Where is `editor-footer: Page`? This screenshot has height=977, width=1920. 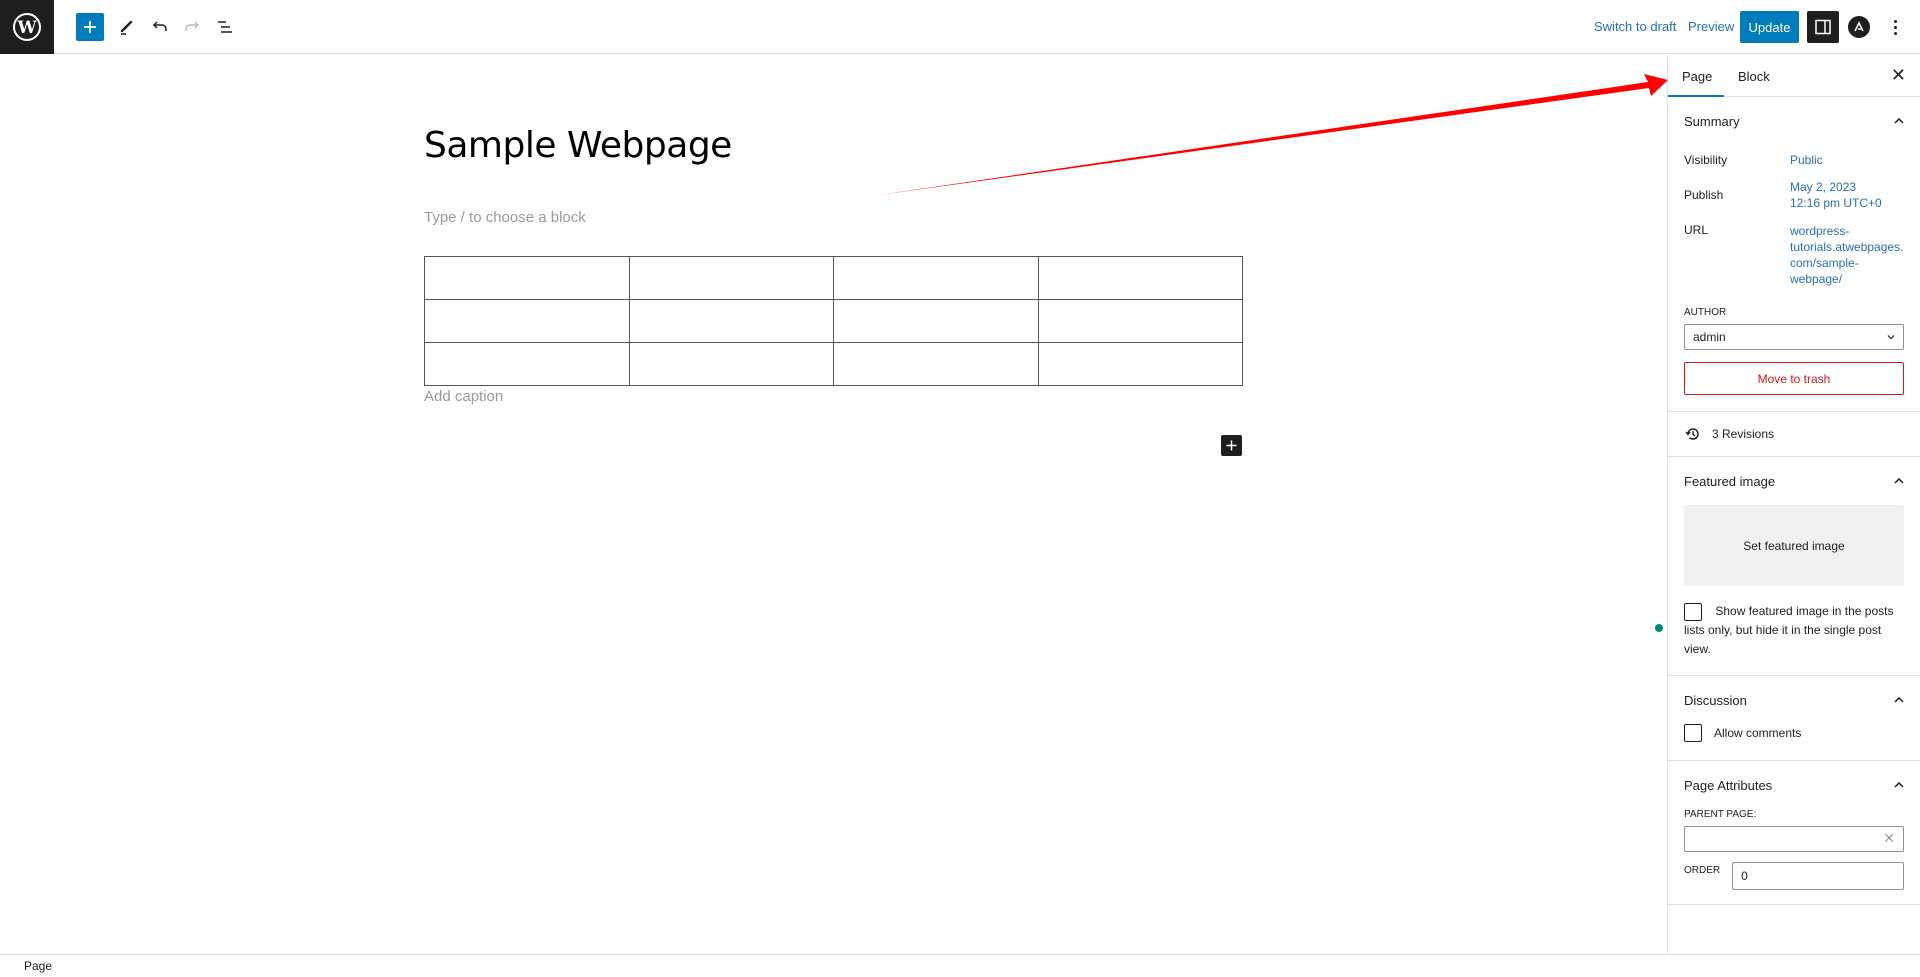
editor-footer: Page is located at coordinates (960, 965).